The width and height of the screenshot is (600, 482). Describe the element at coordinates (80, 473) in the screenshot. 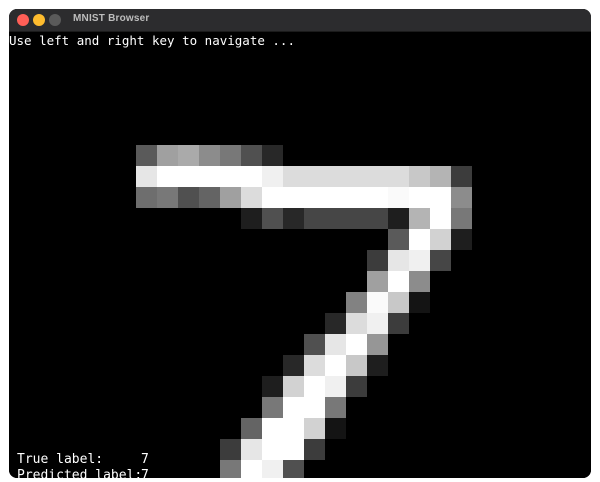

I see `predicted-label-key: Predicted label:` at that location.